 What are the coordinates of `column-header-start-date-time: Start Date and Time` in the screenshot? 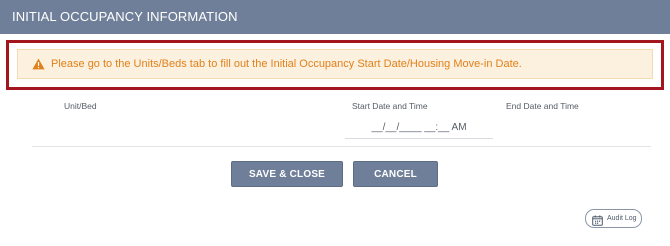 It's located at (390, 106).